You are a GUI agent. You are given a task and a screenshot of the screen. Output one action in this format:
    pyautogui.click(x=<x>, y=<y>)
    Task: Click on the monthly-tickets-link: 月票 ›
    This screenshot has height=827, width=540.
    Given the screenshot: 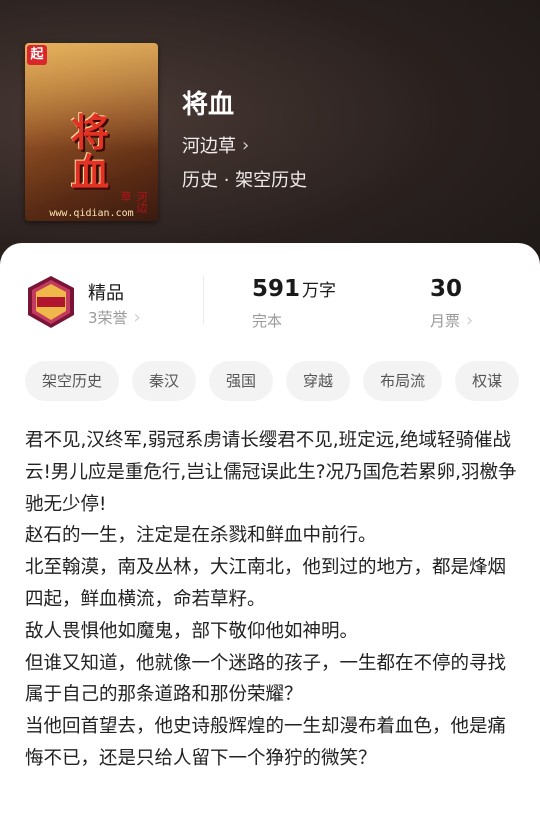 What is the action you would take?
    pyautogui.click(x=451, y=320)
    